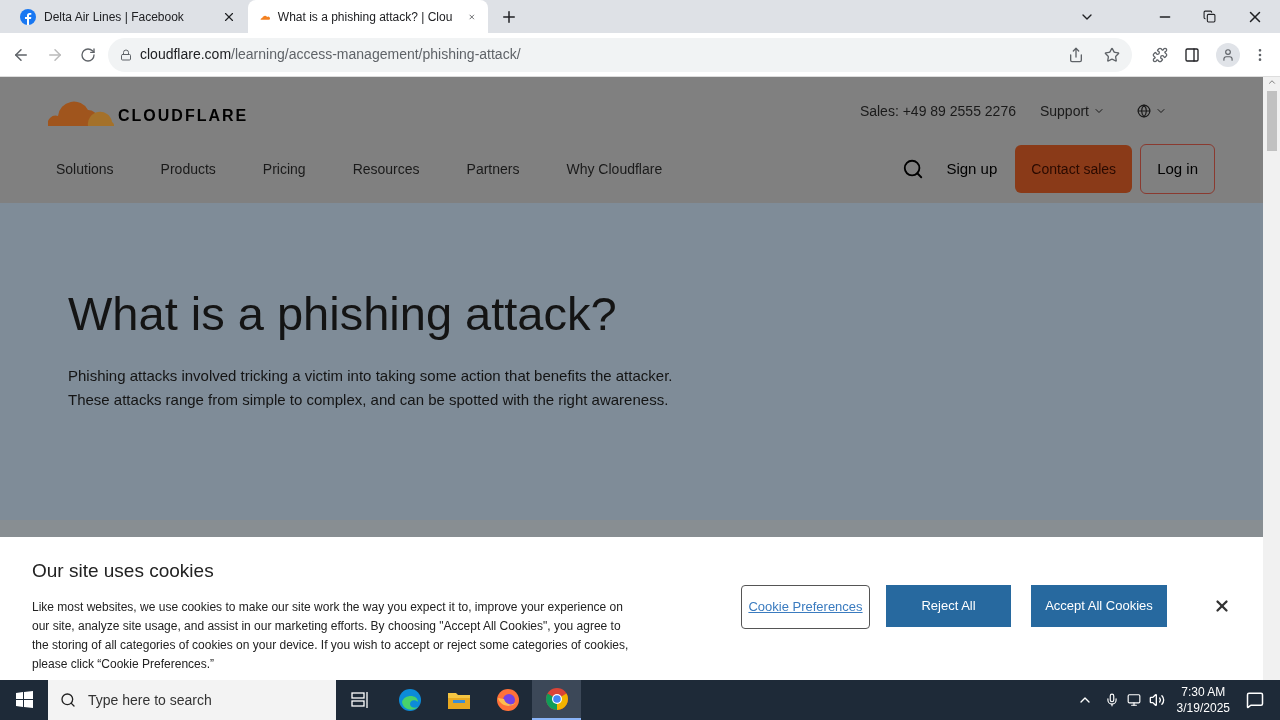 Image resolution: width=1280 pixels, height=720 pixels. Describe the element at coordinates (284, 169) in the screenshot. I see `nav-link: Pricing` at that location.